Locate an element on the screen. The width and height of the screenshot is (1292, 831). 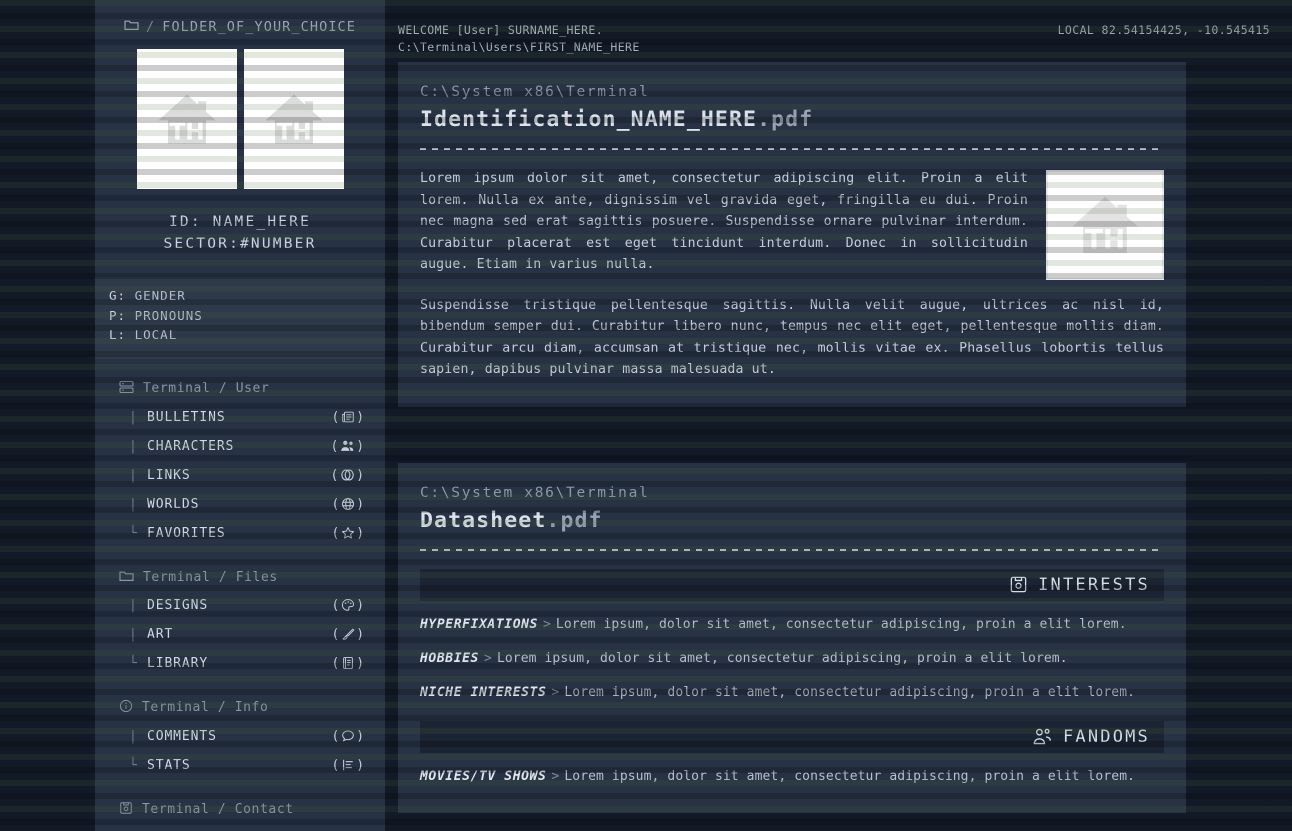
sidebar-item-bulletins: | BULLETINS () is located at coordinates (240, 417).